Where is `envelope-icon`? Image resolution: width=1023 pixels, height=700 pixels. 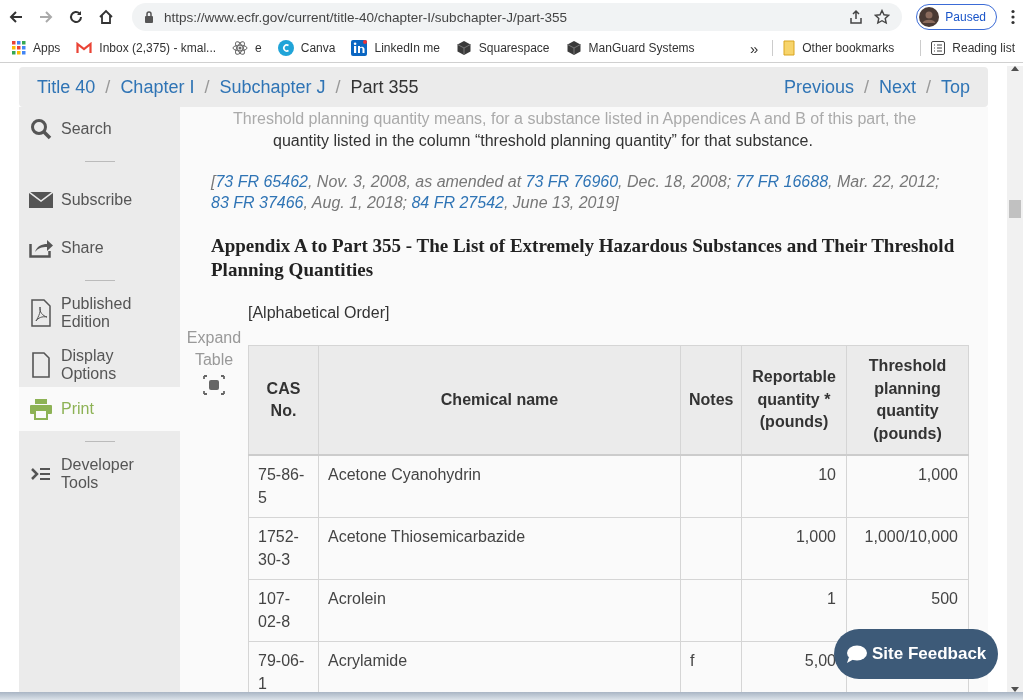
envelope-icon is located at coordinates (41, 200).